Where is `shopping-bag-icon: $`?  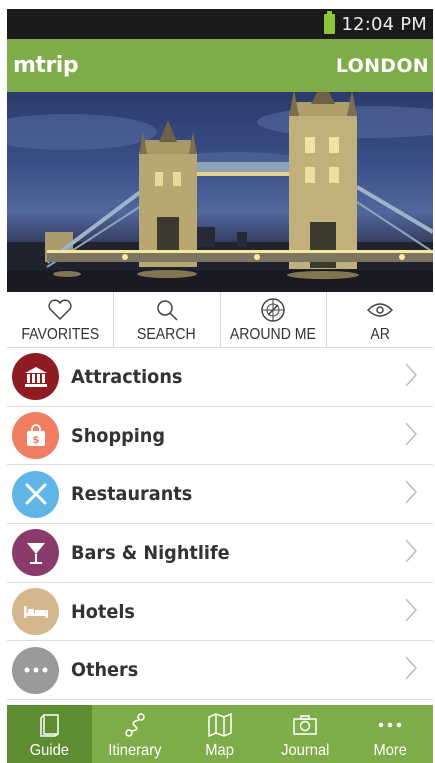 shopping-bag-icon: $ is located at coordinates (35, 436).